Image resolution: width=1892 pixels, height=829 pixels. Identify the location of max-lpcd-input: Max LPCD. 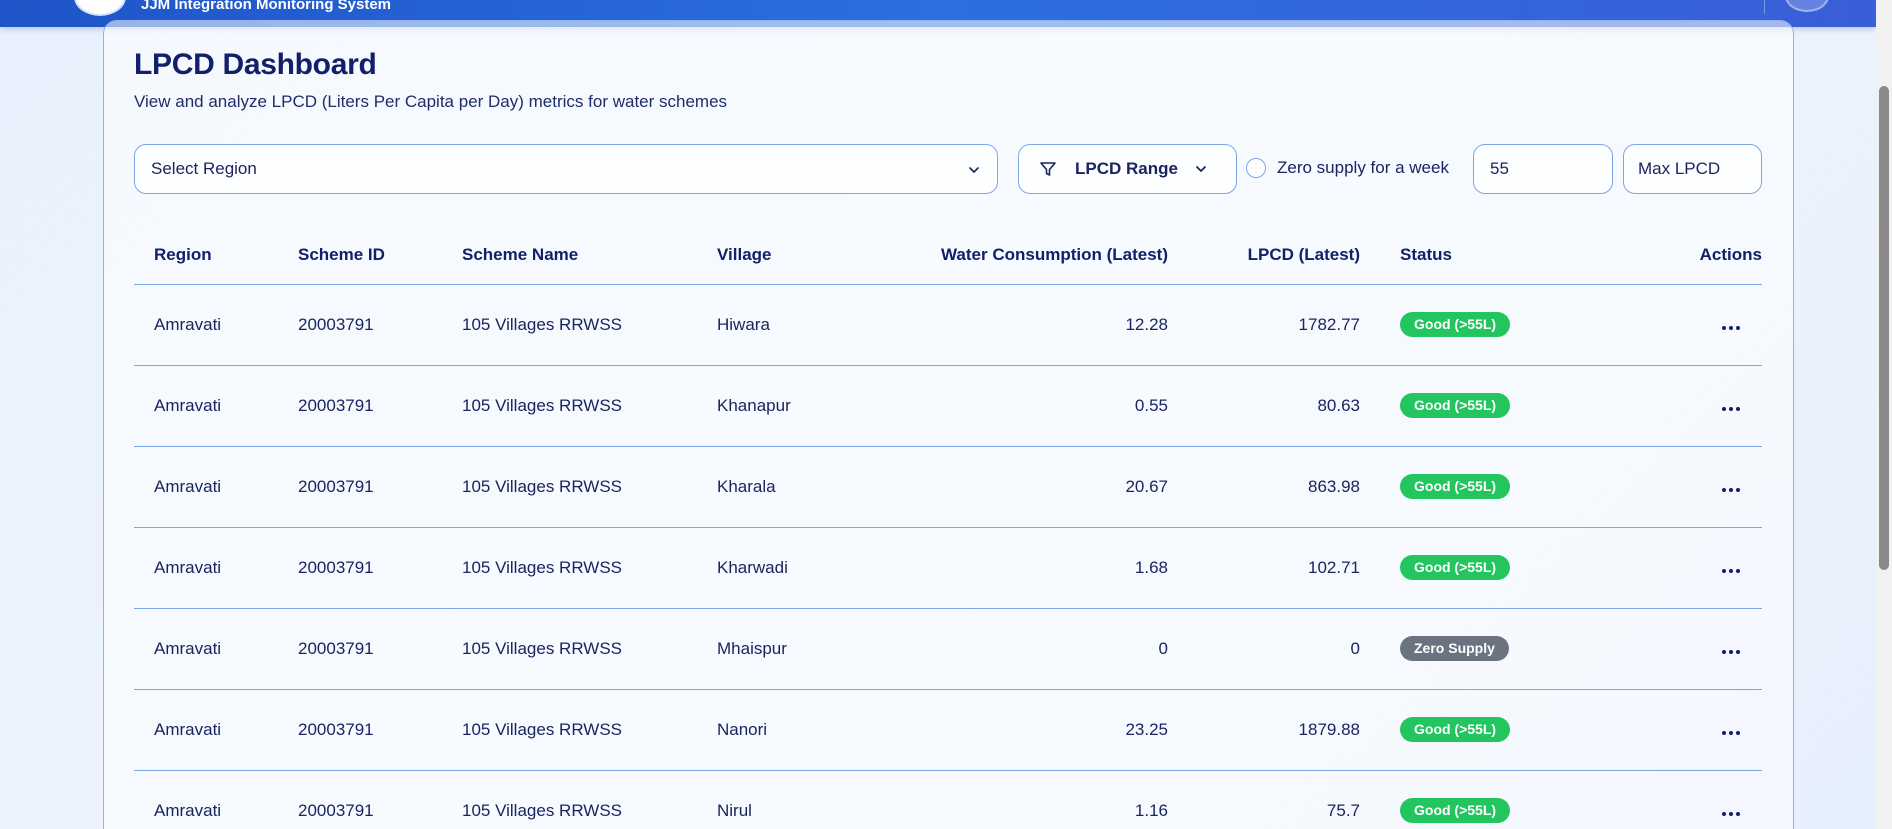
(1692, 169).